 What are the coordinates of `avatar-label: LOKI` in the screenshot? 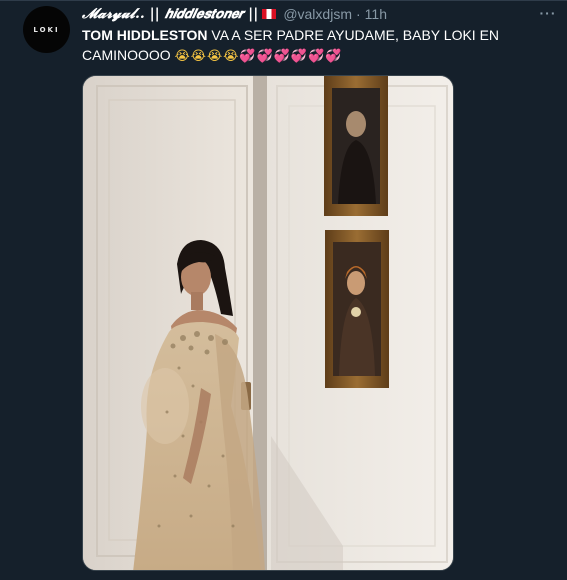 It's located at (46, 29).